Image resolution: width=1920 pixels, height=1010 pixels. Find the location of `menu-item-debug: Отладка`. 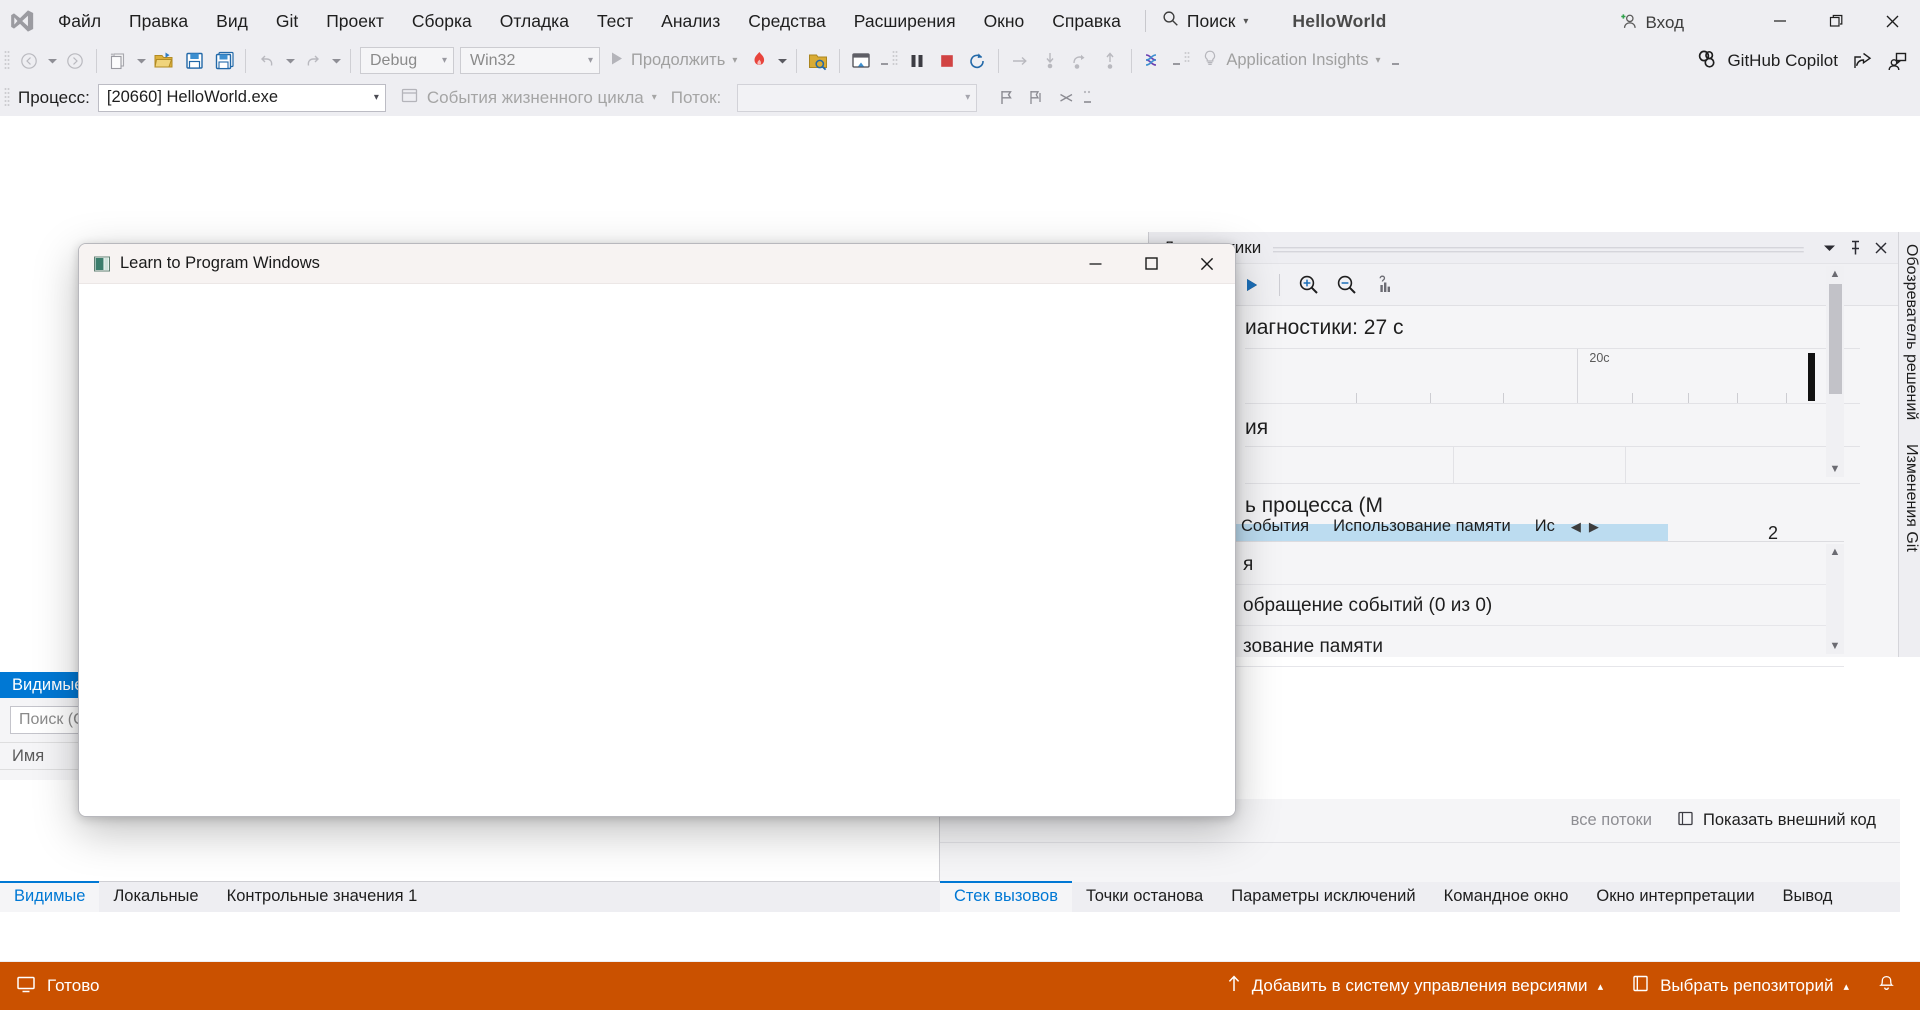

menu-item-debug: Отладка is located at coordinates (534, 21).